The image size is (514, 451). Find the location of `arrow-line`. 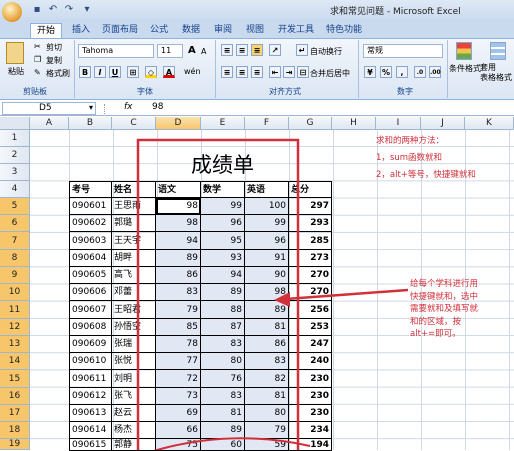

arrow-line is located at coordinates (347, 294).